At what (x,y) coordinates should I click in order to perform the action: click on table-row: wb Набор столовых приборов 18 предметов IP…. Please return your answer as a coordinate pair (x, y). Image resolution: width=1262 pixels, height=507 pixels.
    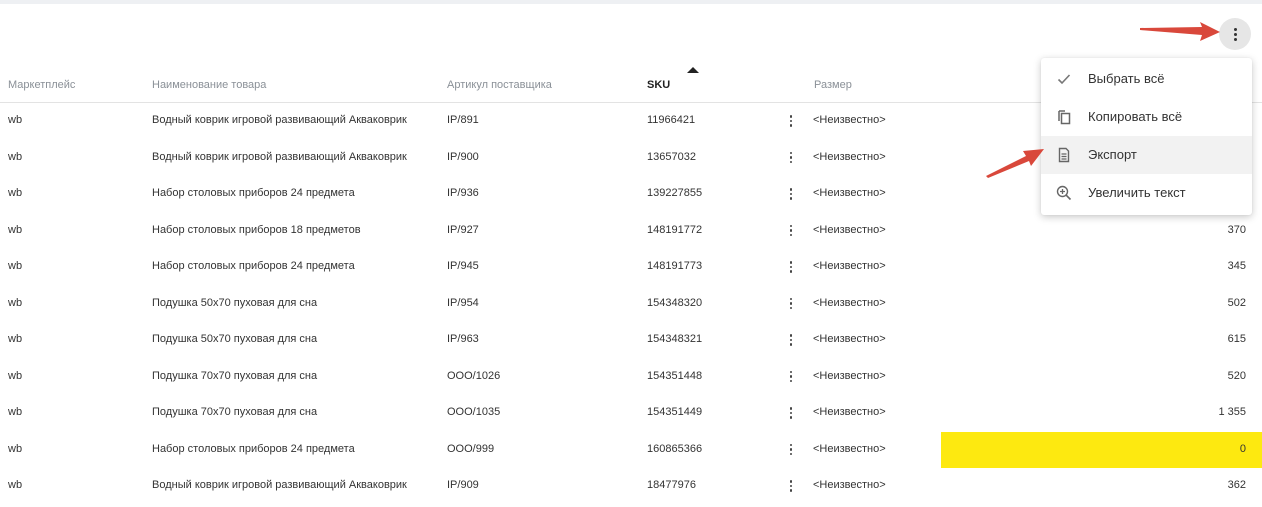
    Looking at the image, I should click on (631, 231).